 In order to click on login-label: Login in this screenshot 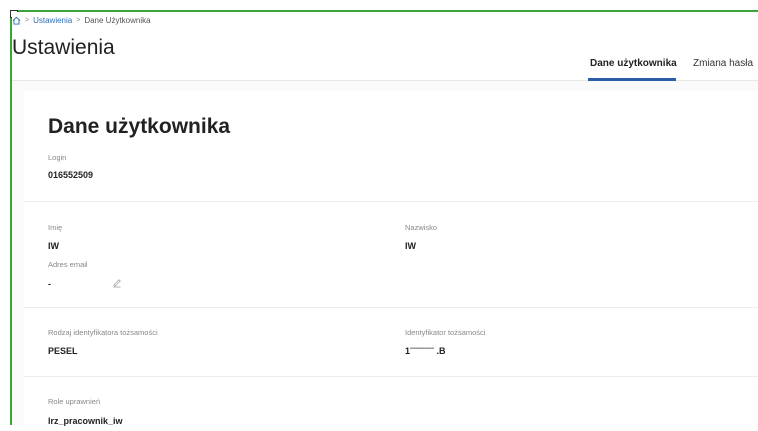, I will do `click(57, 157)`.